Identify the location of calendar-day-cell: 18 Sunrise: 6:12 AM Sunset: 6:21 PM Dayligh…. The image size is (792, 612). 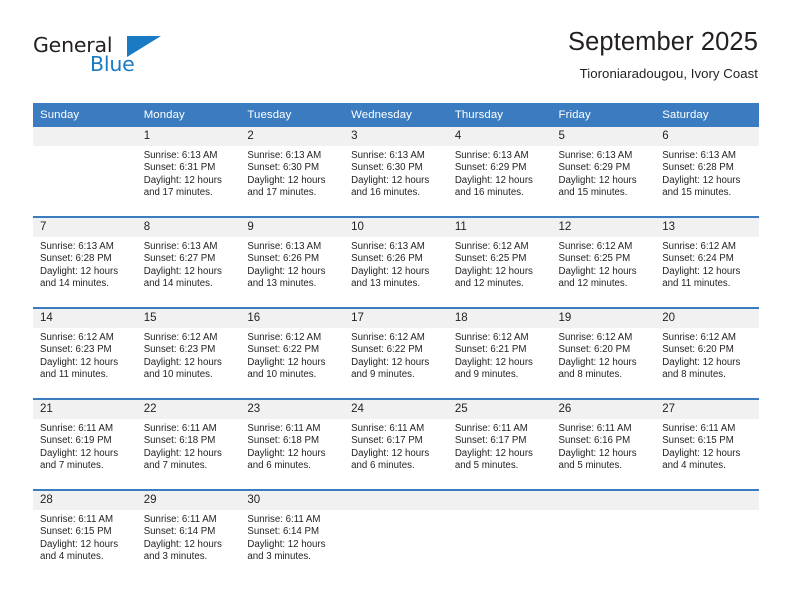
(499, 353).